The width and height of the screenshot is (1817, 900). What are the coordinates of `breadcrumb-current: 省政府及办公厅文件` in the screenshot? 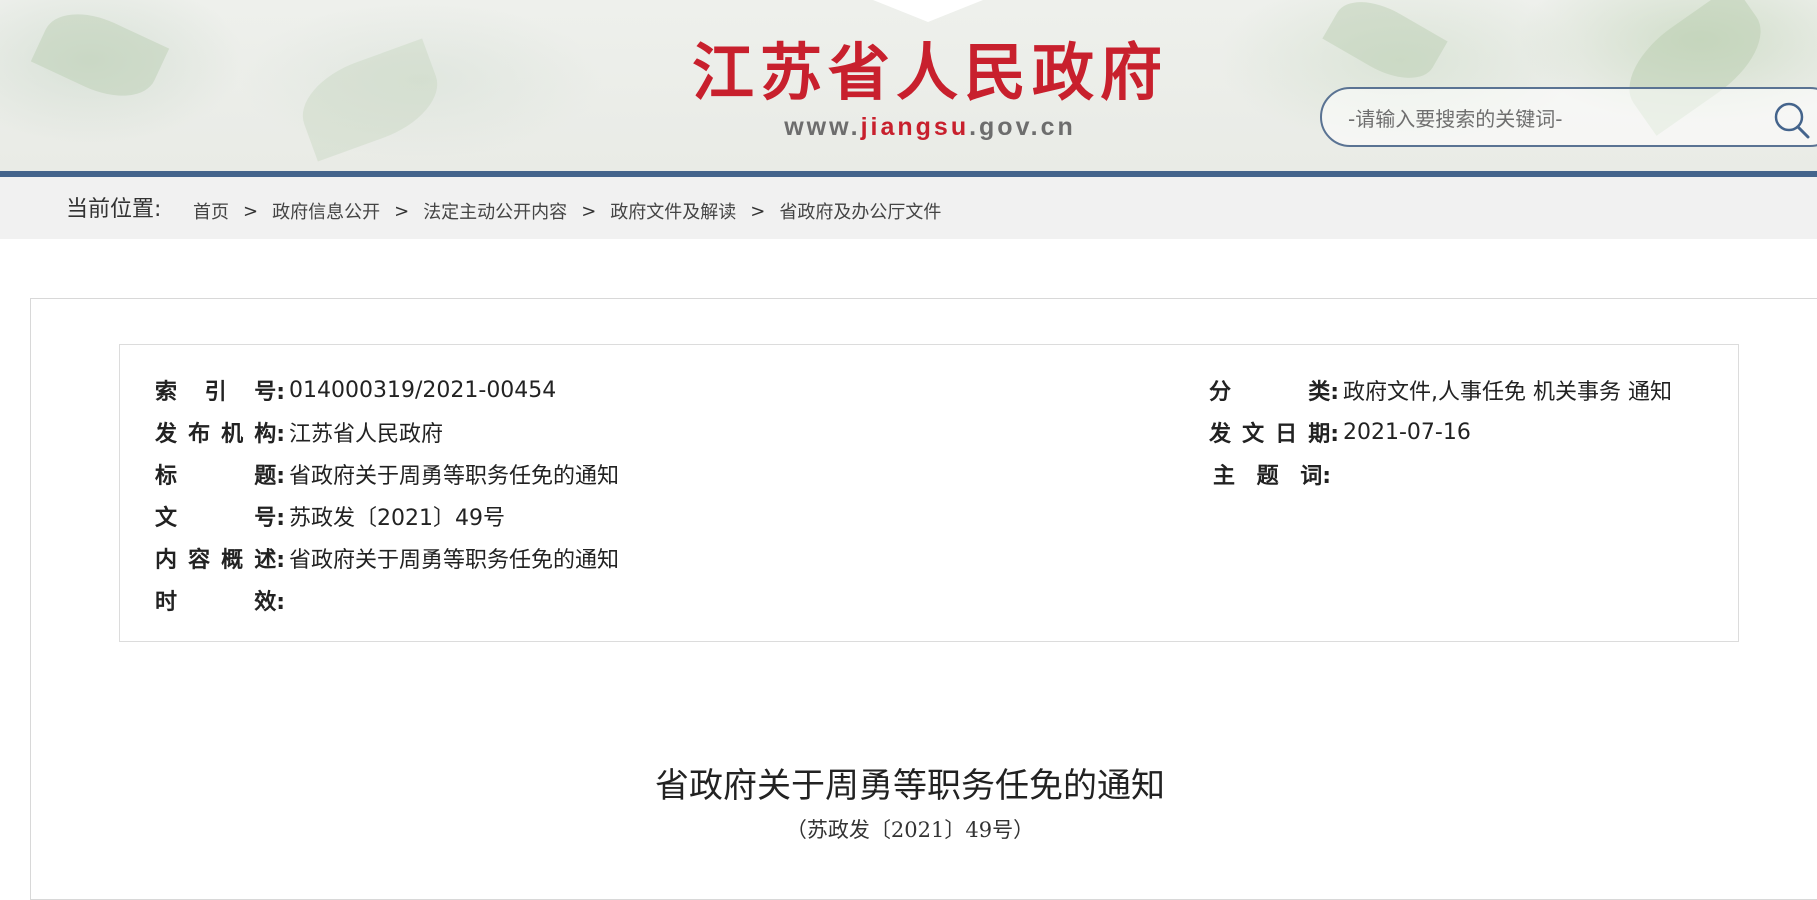 It's located at (860, 211).